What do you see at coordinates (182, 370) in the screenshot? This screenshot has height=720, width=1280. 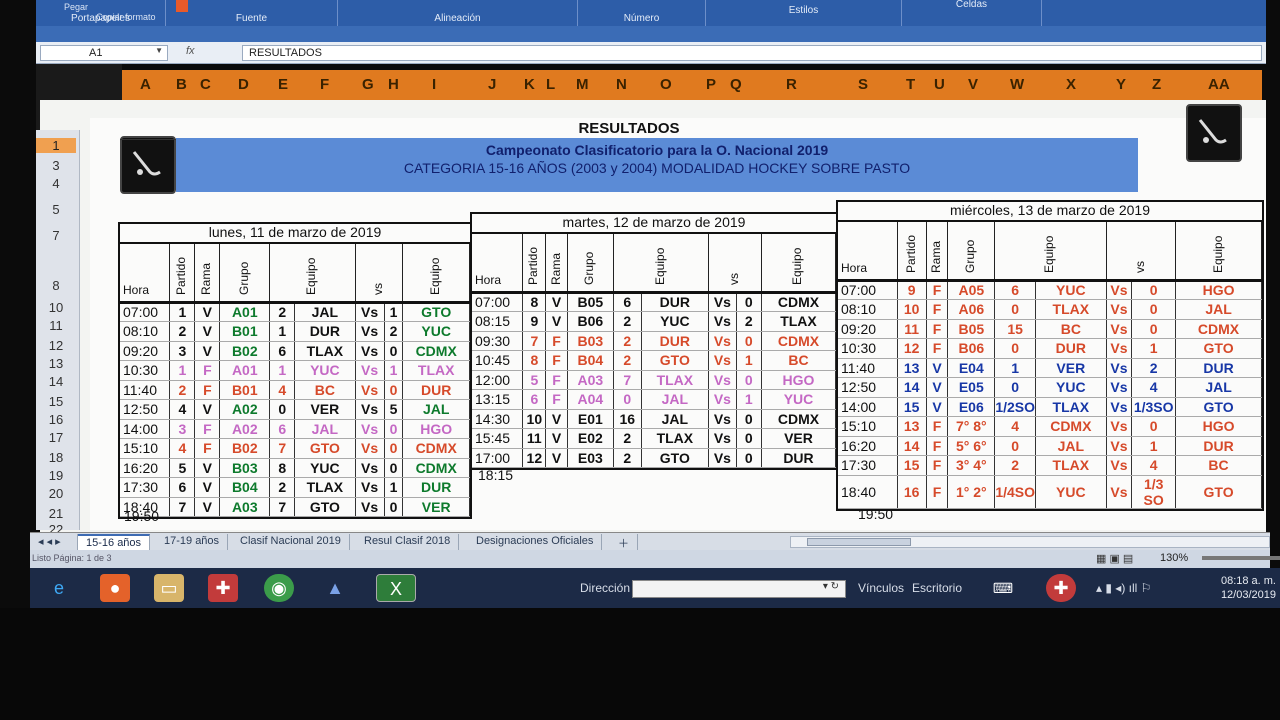 I see `cell-partido: 1` at bounding box center [182, 370].